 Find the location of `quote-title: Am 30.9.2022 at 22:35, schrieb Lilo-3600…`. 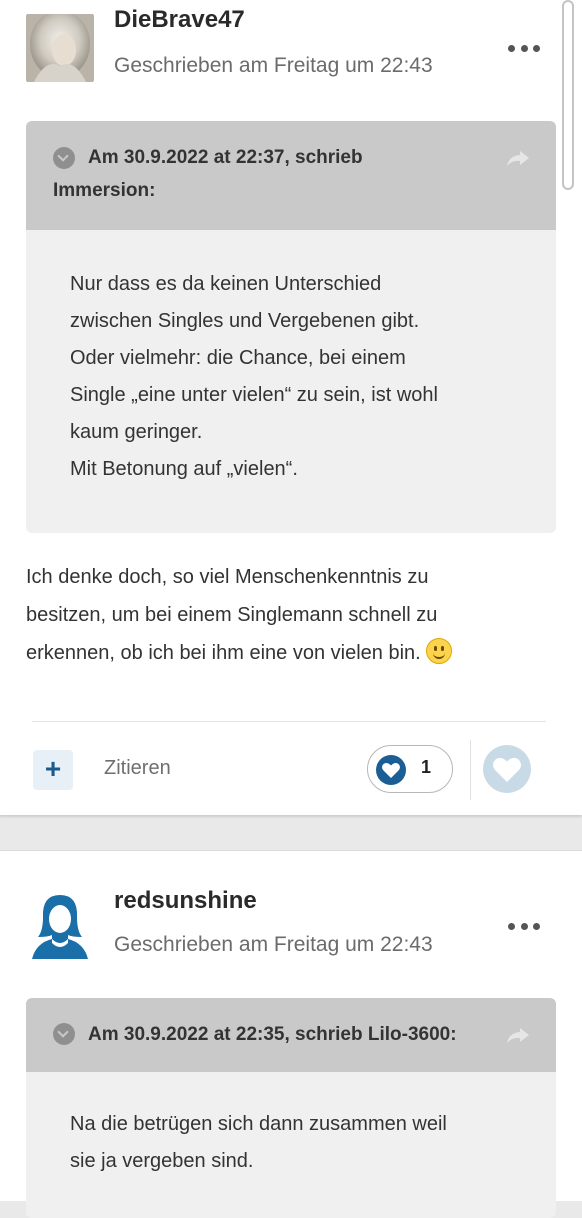

quote-title: Am 30.9.2022 at 22:35, schrieb Lilo-3600… is located at coordinates (272, 1034).